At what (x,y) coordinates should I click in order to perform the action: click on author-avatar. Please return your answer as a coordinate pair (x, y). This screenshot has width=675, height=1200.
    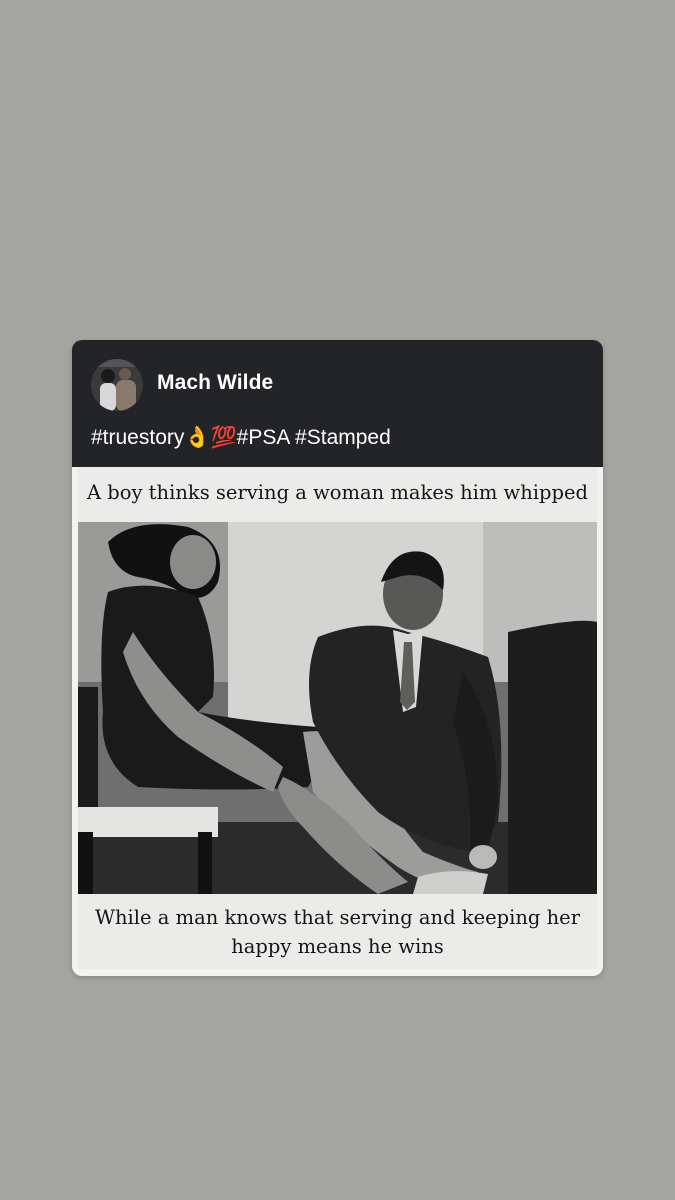
    Looking at the image, I should click on (117, 385).